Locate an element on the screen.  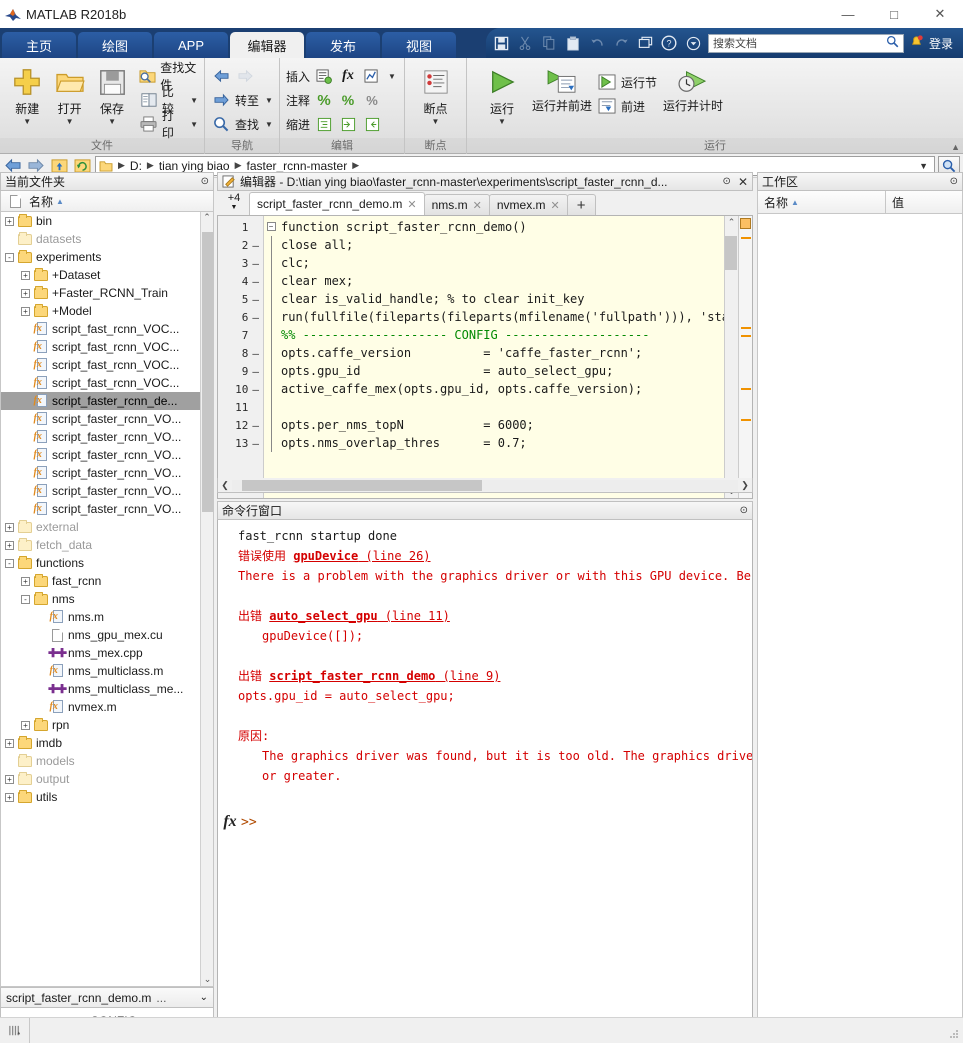
insert-button: 插入 fx ▼ is located at coordinates (341, 76).